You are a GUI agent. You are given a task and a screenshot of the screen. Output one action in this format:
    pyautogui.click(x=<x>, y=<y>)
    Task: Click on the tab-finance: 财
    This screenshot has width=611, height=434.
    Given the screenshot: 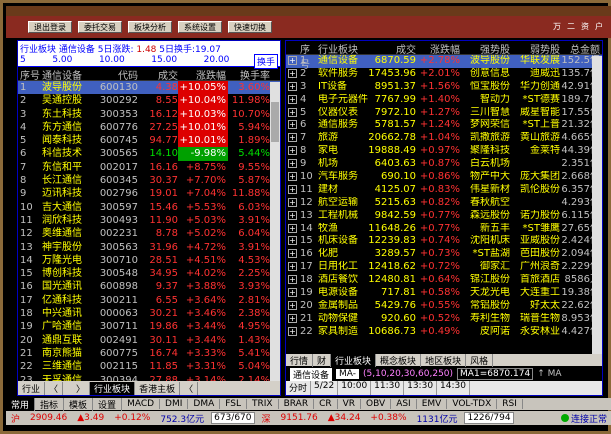 What is the action you would take?
    pyautogui.click(x=322, y=360)
    